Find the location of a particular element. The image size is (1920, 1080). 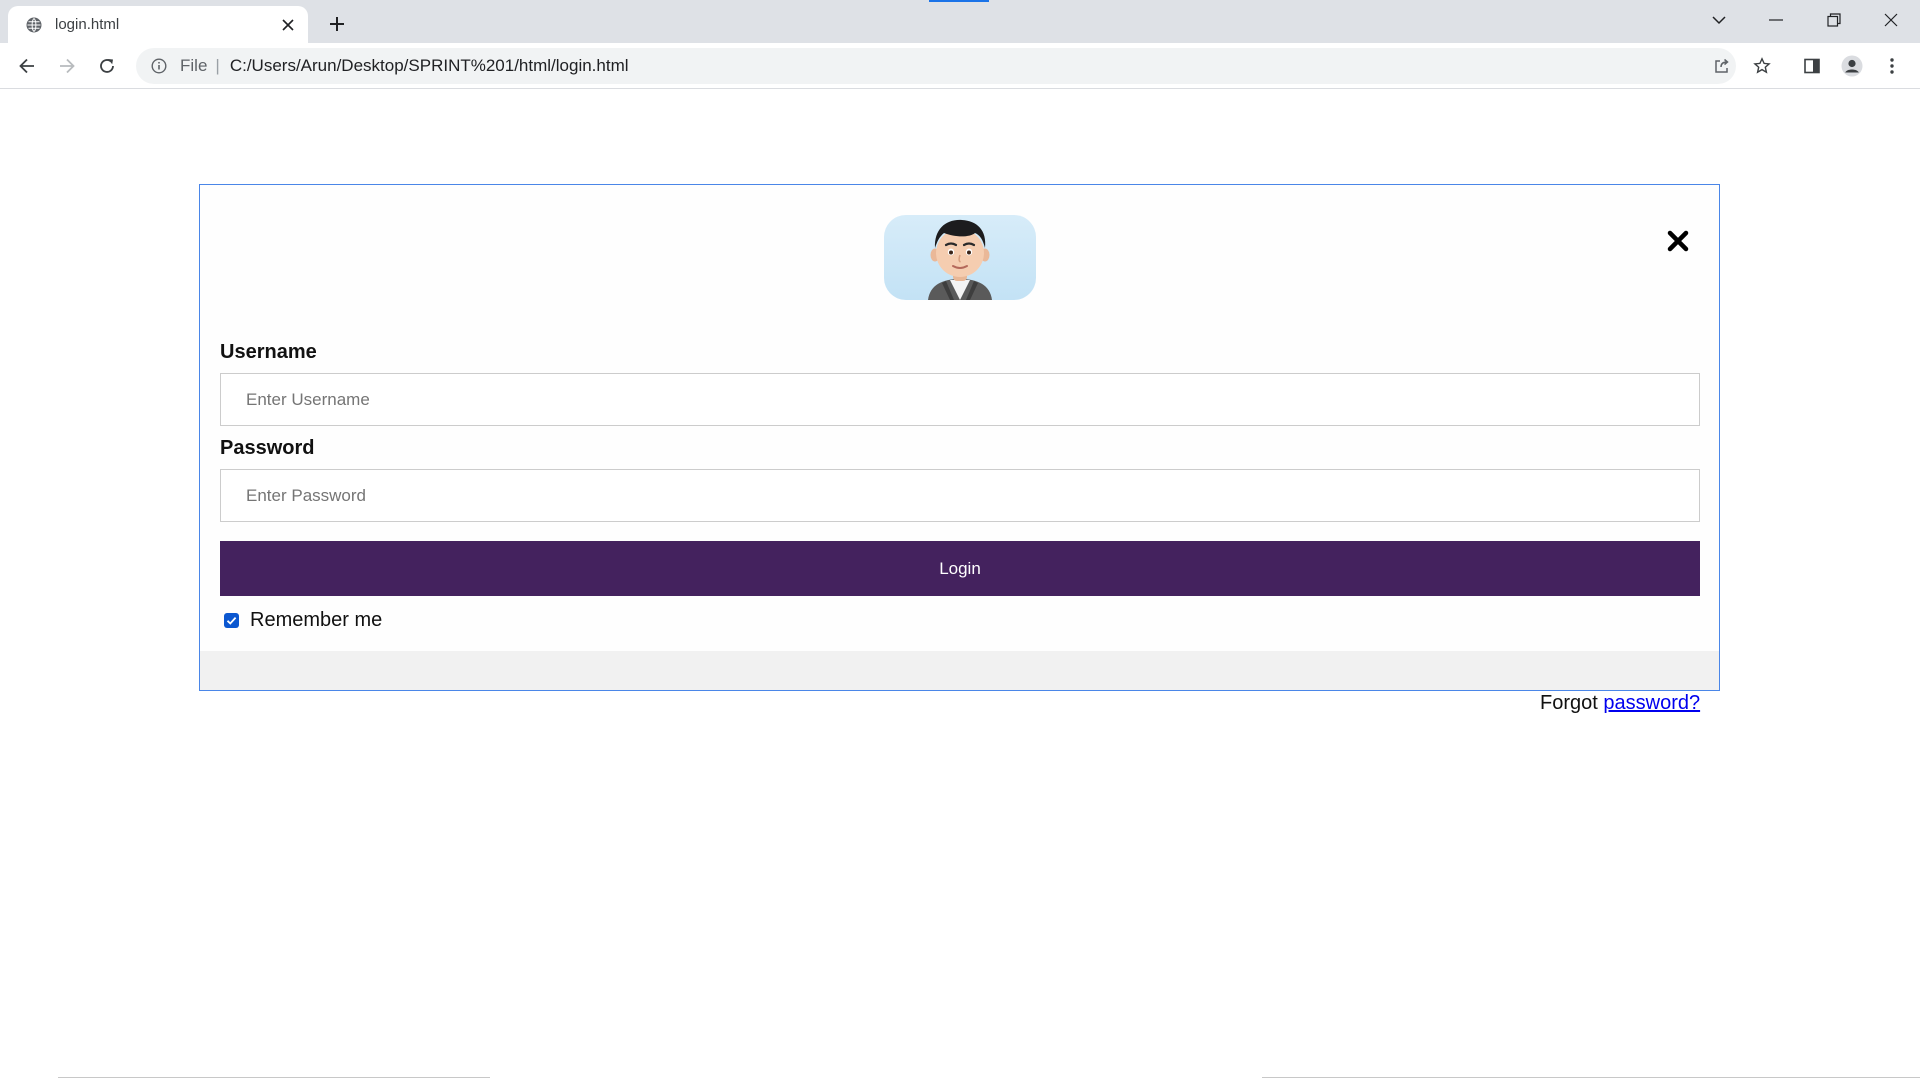

info-icon is located at coordinates (159, 66).